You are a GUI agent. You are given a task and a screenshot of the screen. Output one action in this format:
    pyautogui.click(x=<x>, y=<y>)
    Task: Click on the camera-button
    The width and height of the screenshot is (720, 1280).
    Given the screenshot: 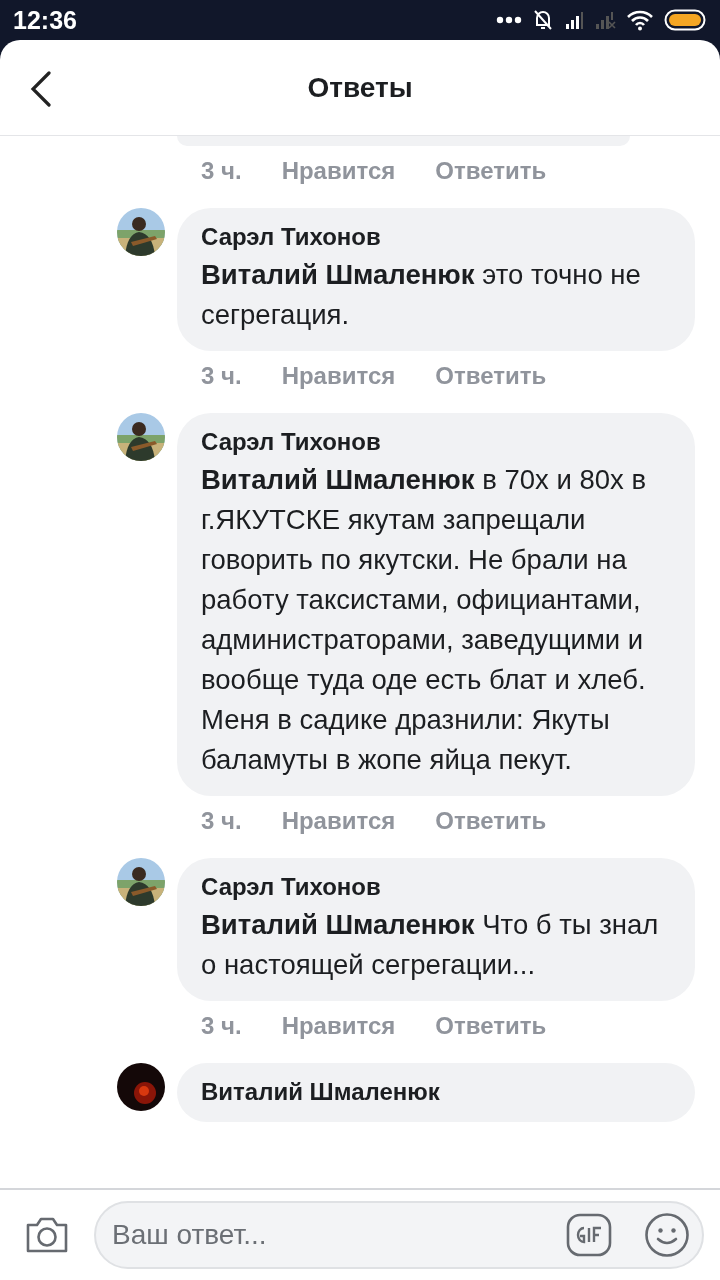 What is the action you would take?
    pyautogui.click(x=47, y=1235)
    